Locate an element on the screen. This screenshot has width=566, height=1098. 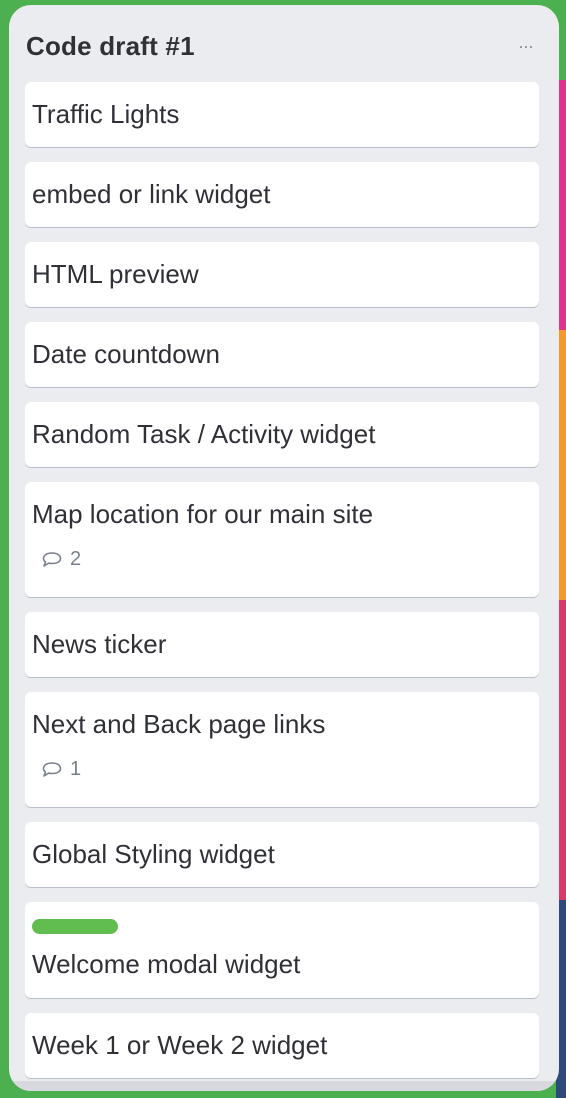
more-horizontal-icon: ··· is located at coordinates (526, 46).